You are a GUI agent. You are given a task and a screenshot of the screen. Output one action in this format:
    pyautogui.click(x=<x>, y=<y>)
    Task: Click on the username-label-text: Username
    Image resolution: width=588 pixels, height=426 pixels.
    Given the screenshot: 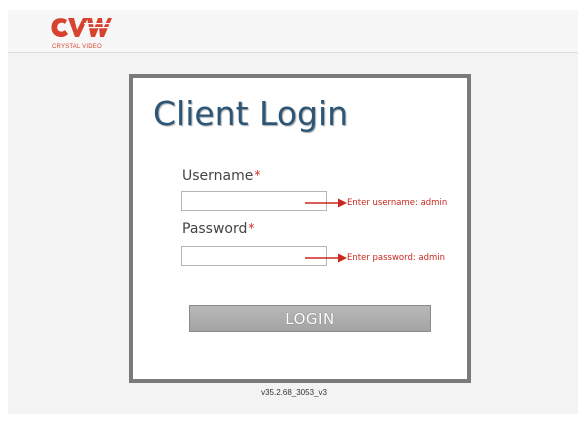 What is the action you would take?
    pyautogui.click(x=218, y=176)
    